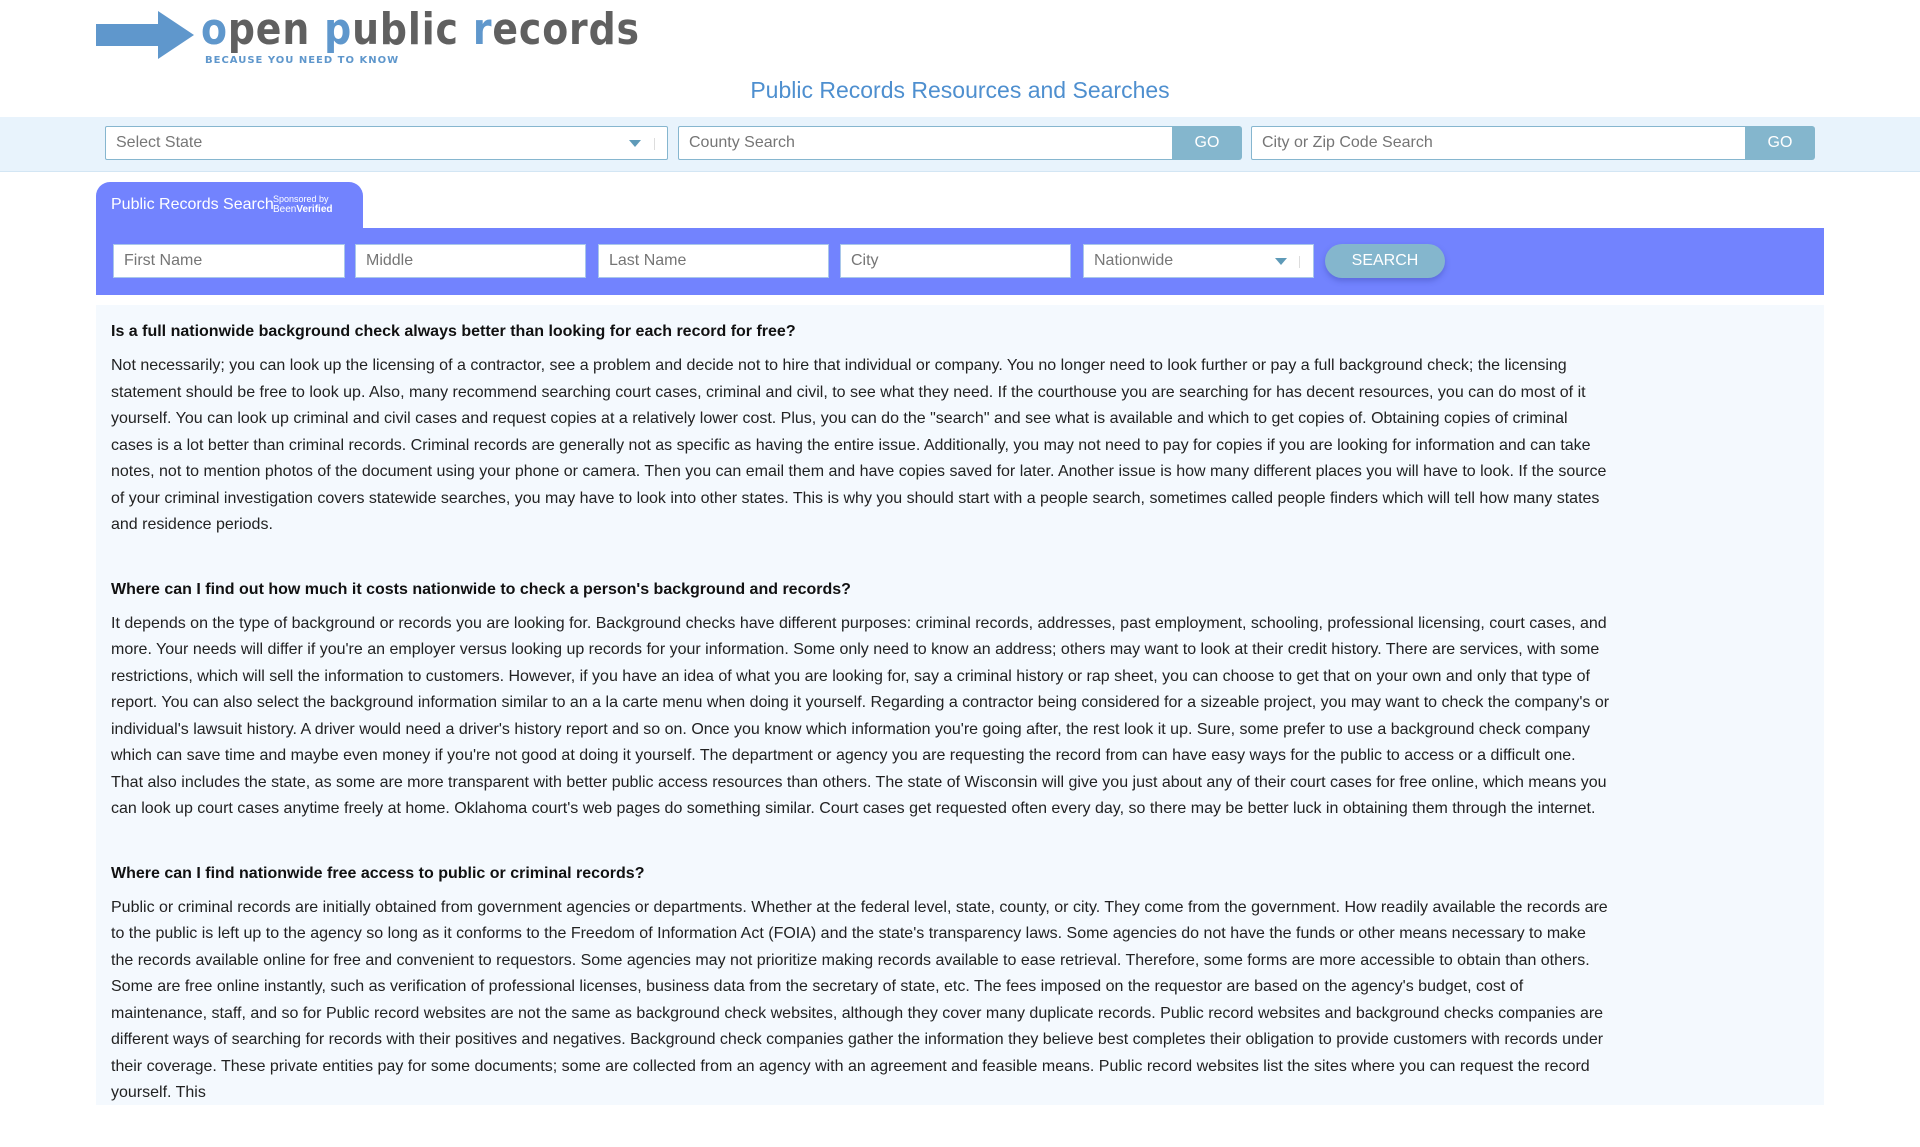 The image size is (1920, 1147). I want to click on sponsor-brand-bold: Verified, so click(314, 209).